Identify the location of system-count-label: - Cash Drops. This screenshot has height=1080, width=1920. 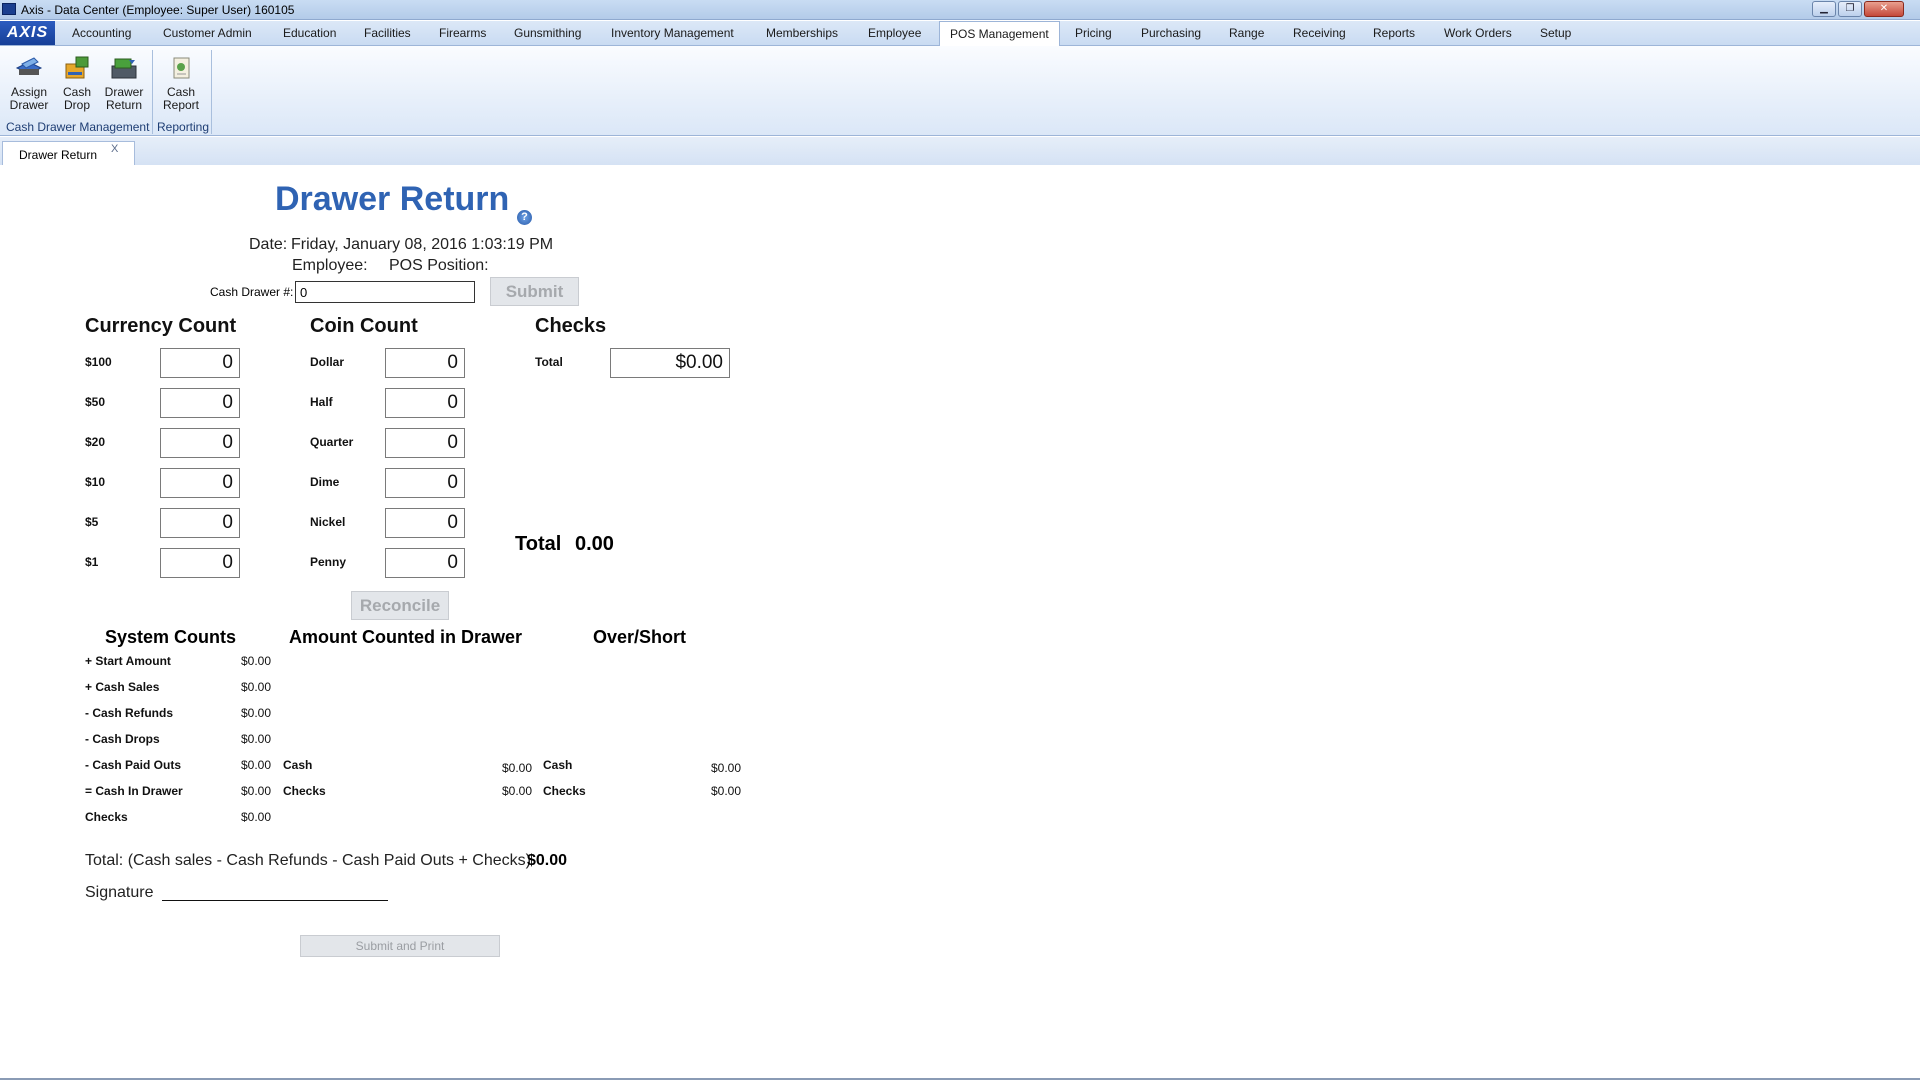
(122, 739).